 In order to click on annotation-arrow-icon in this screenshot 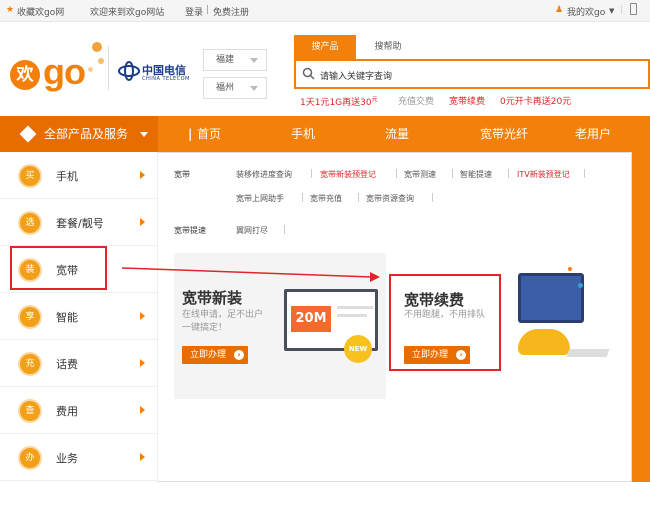, I will do `click(250, 274)`.